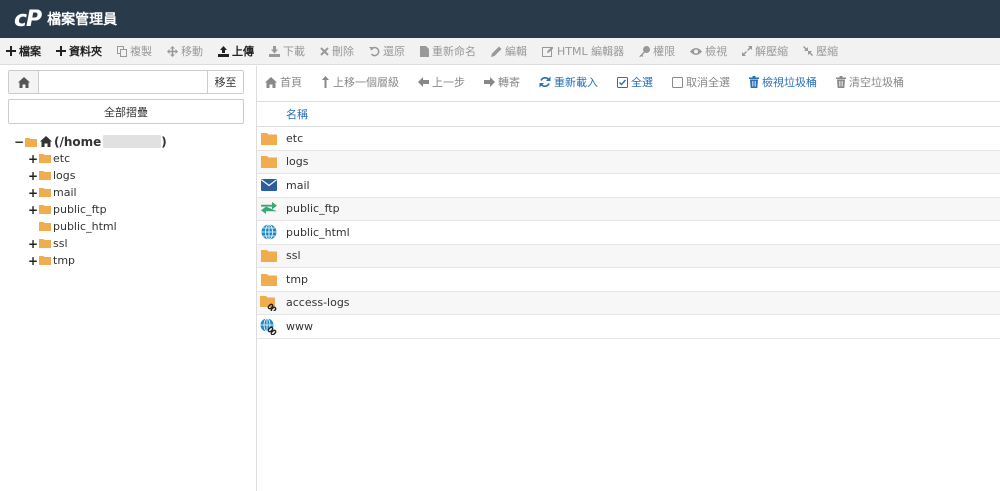 This screenshot has height=491, width=1000. Describe the element at coordinates (387, 51) in the screenshot. I see `toolbar-button-7: 還原` at that location.